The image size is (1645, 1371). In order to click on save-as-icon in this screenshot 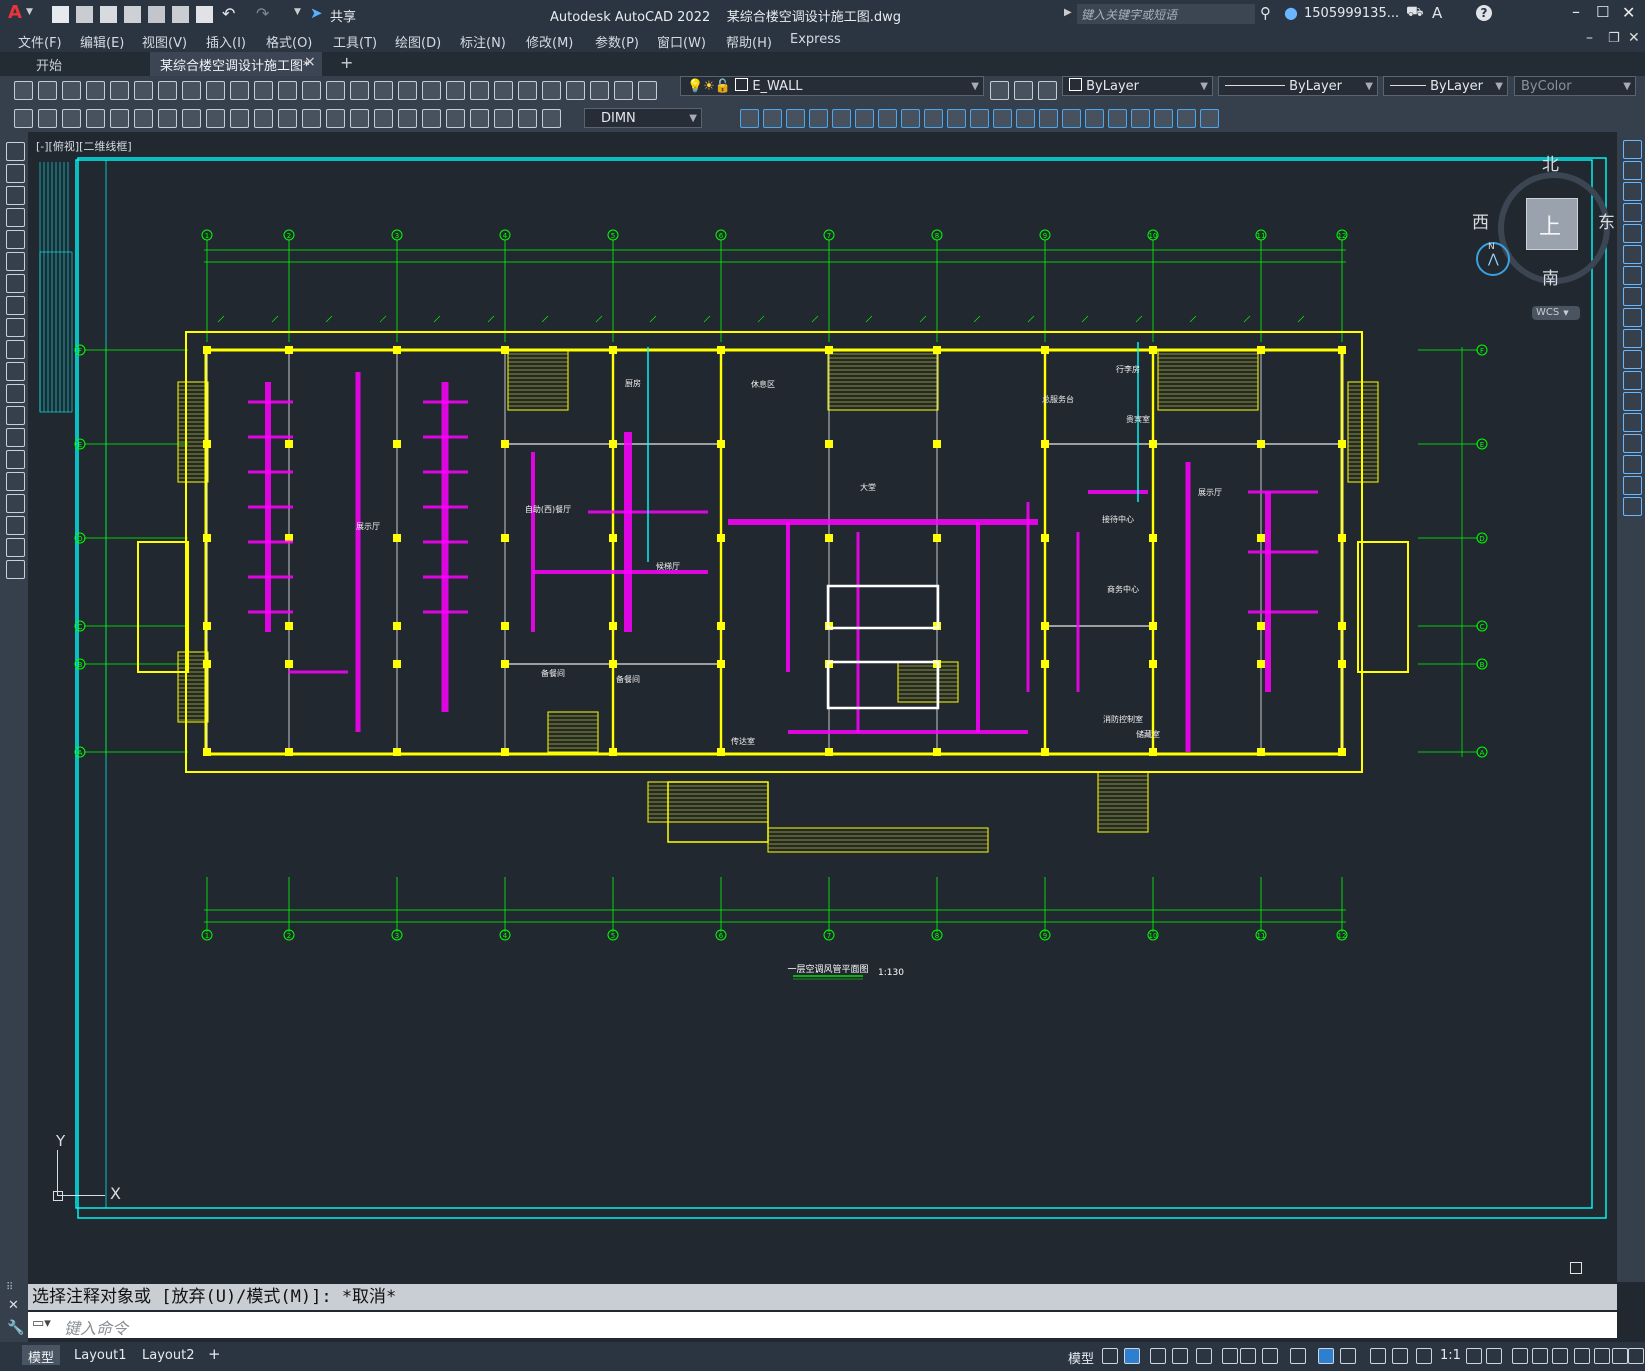, I will do `click(132, 14)`.